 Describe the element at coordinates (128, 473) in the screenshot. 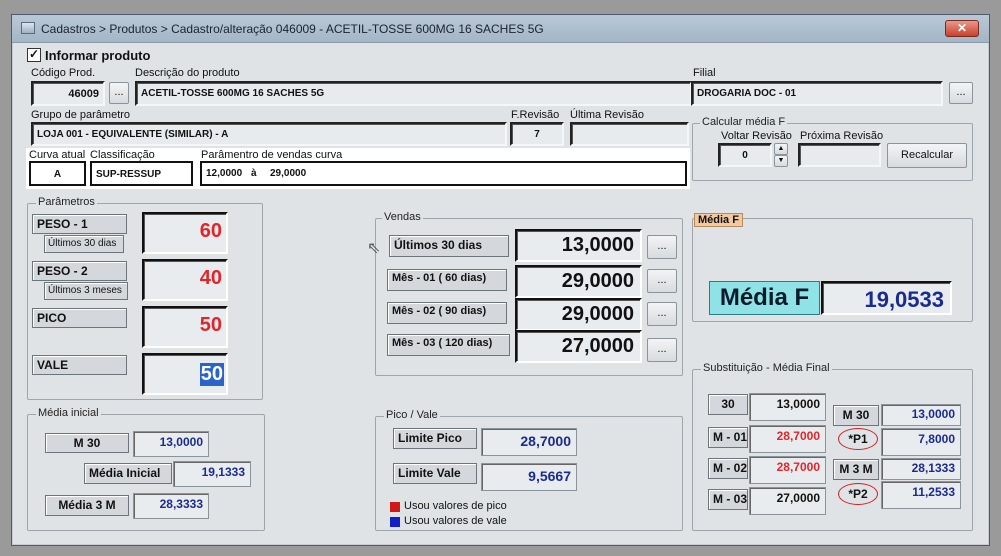

I see `media-inicial-label: Média Inicial` at that location.